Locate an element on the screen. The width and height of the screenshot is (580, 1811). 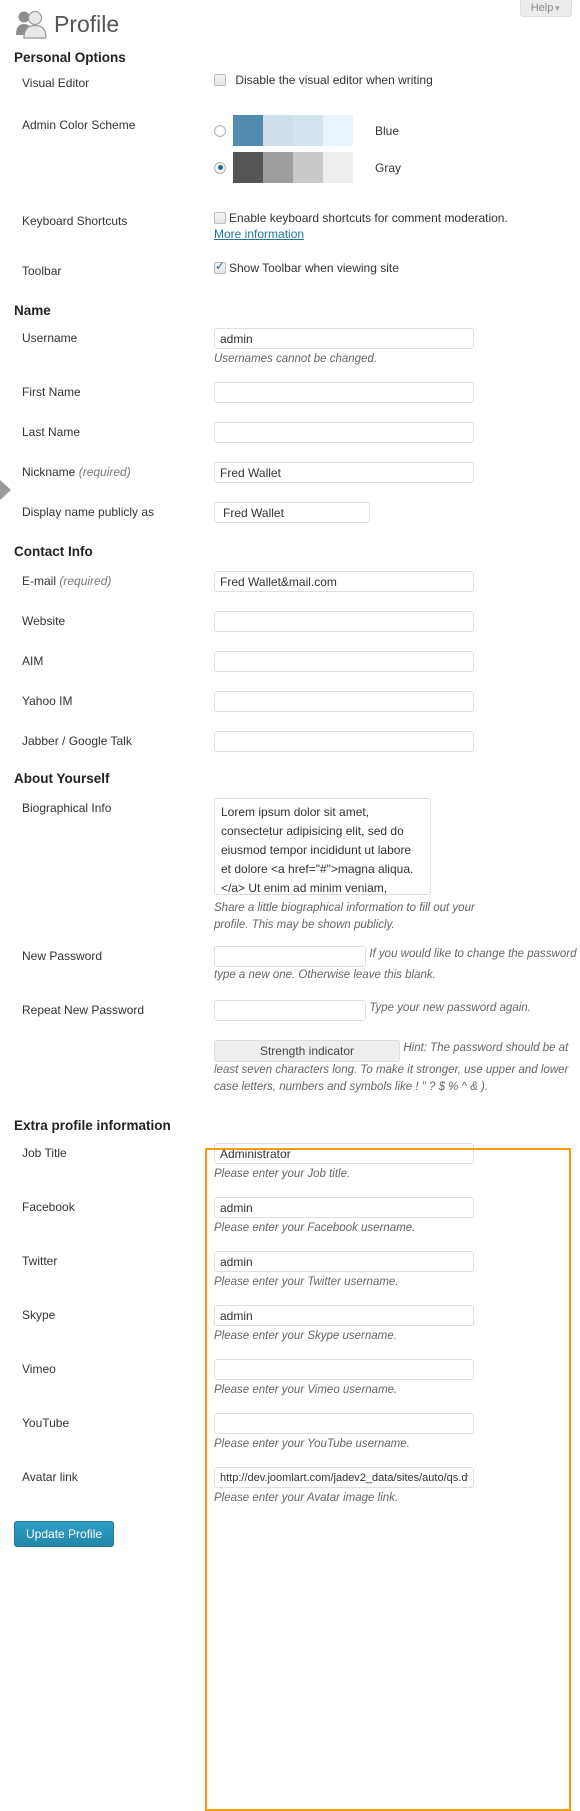
row-admin-color-scheme: Admin Color Scheme Blue Gray is located at coordinates (290, 152).